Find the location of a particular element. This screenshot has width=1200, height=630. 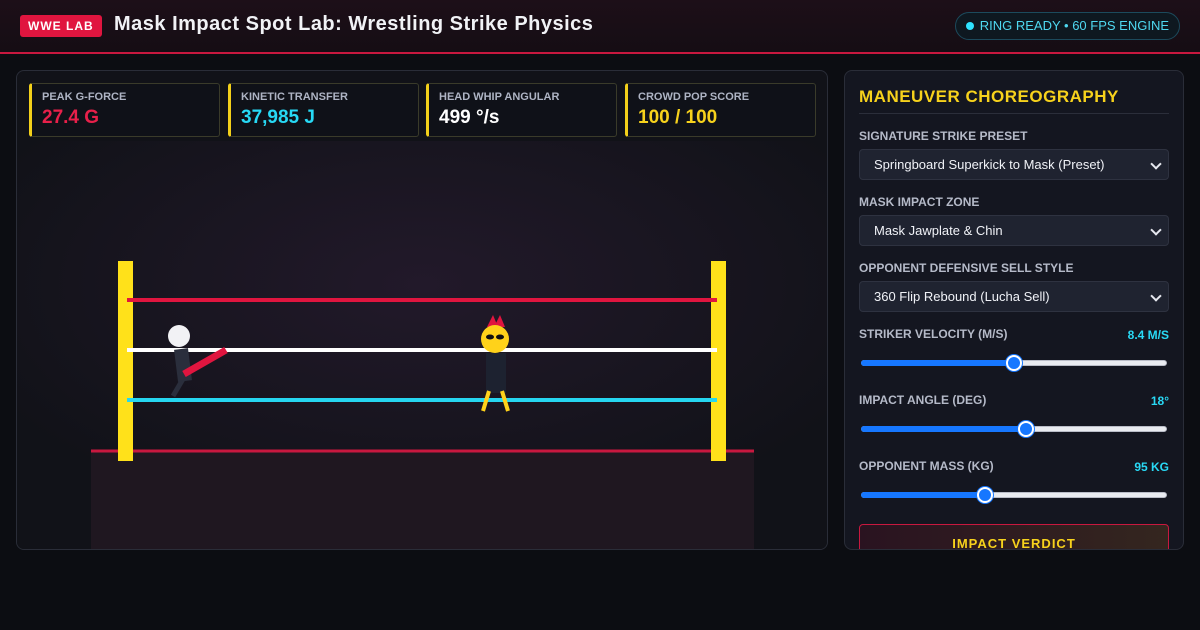

metric-label: KINETIC TRANSFER is located at coordinates (294, 97).